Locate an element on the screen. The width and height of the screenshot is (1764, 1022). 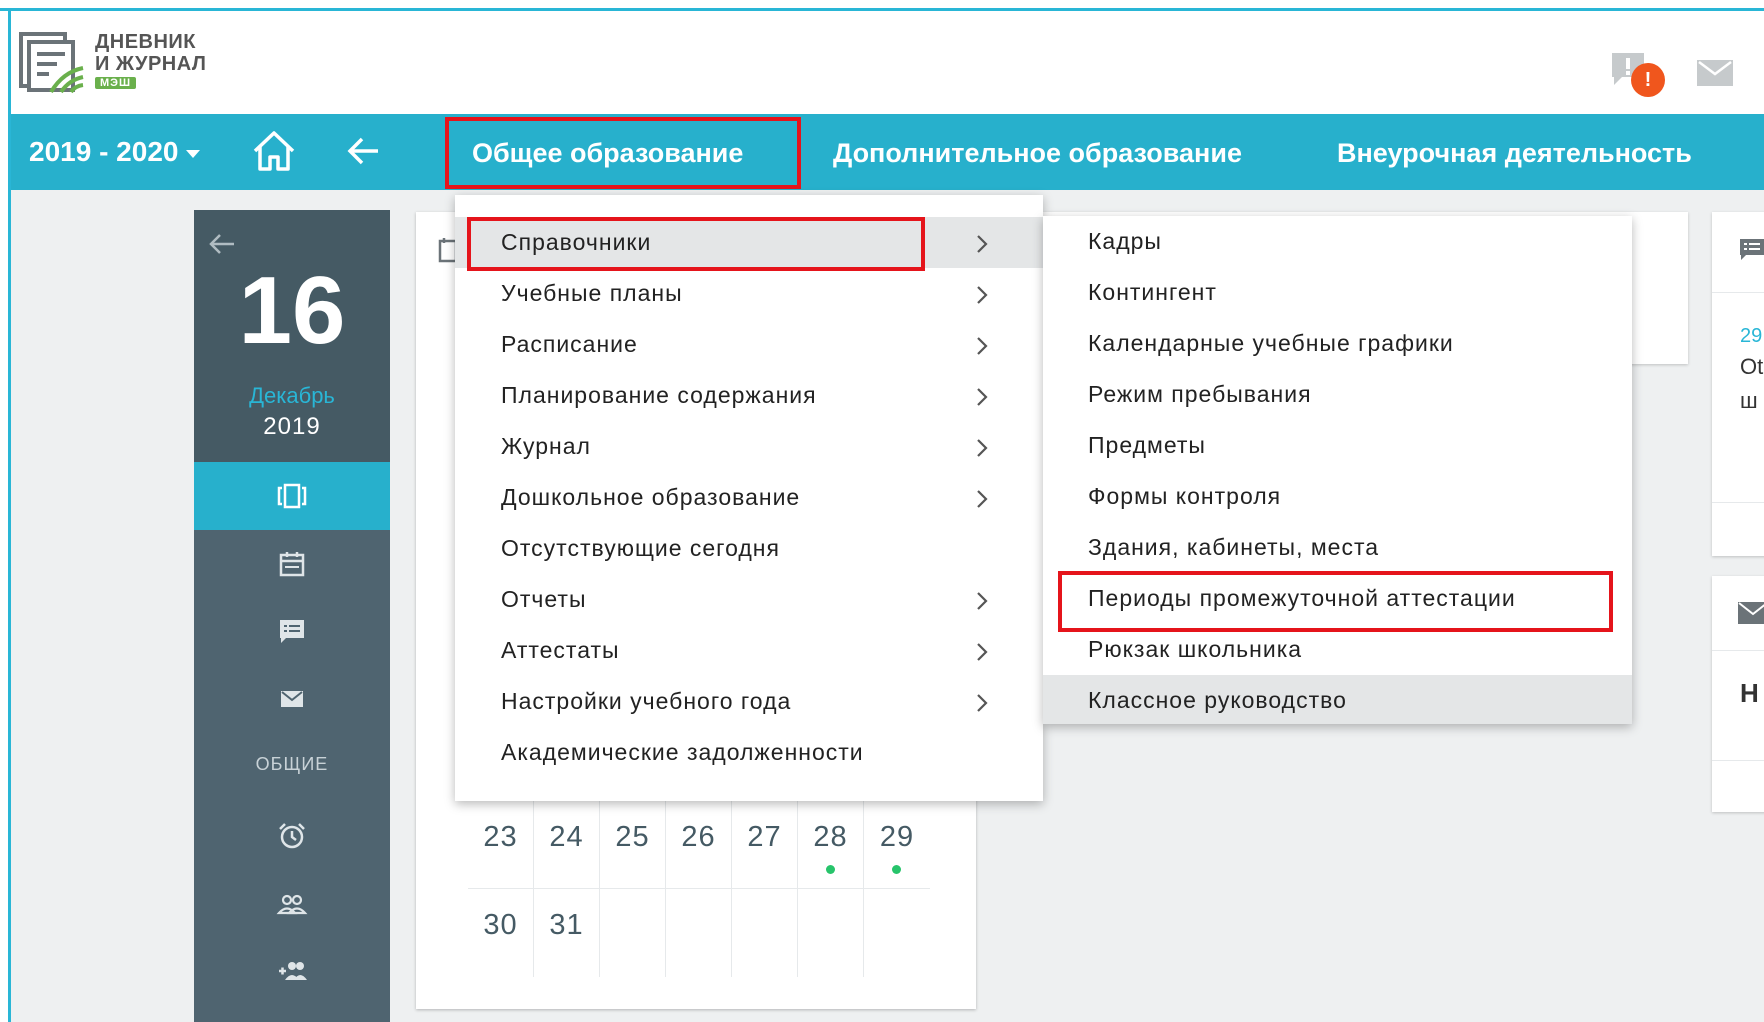
menu-item-academic-debts: Академические задолженности is located at coordinates (749, 752).